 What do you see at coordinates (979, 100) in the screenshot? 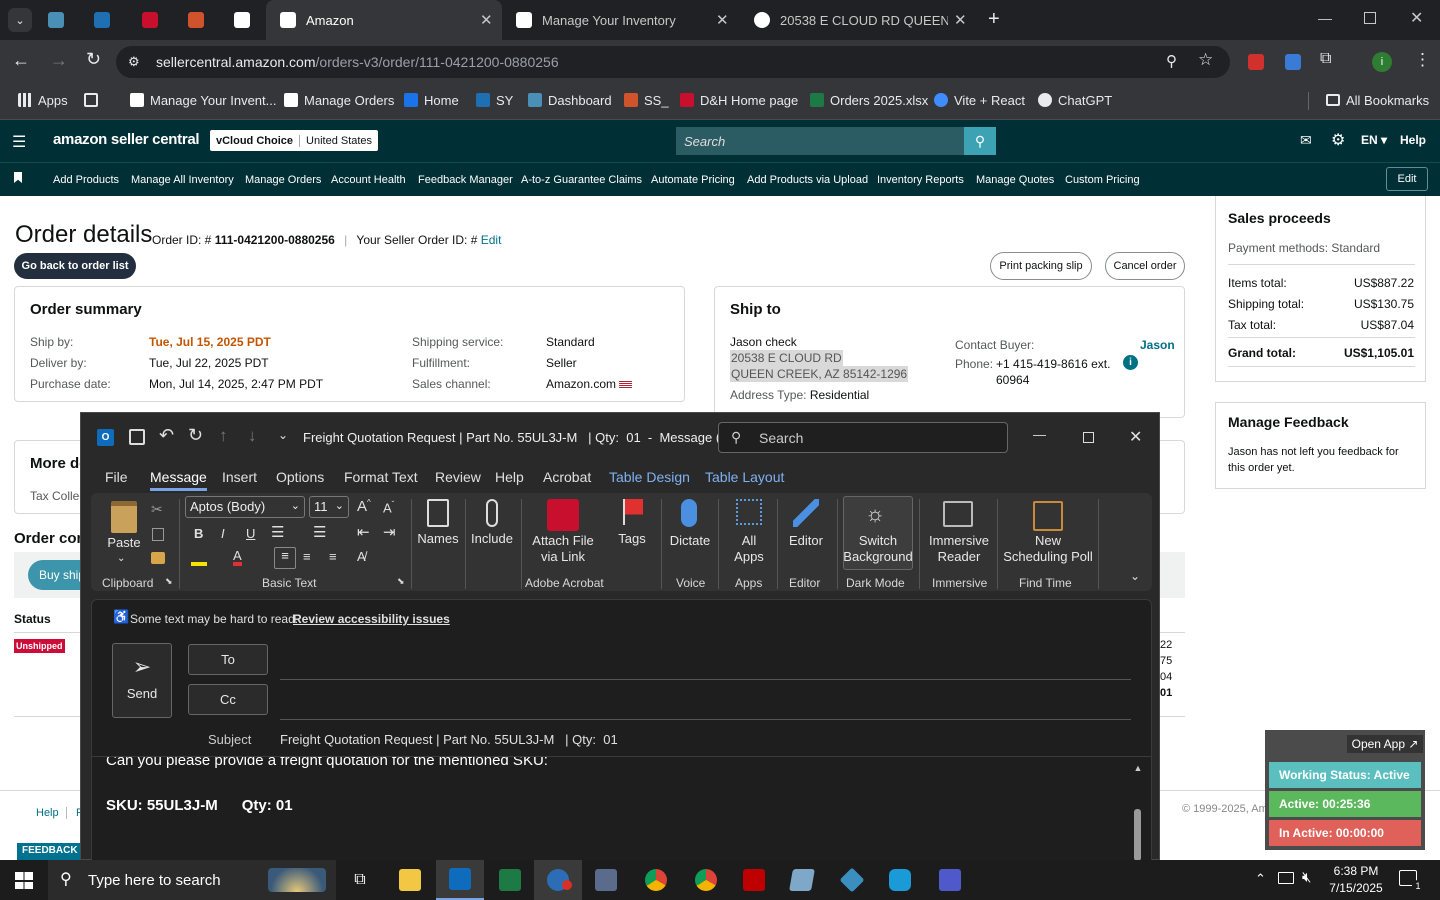
I see `bookmark-vite-react: Vite + React` at bounding box center [979, 100].